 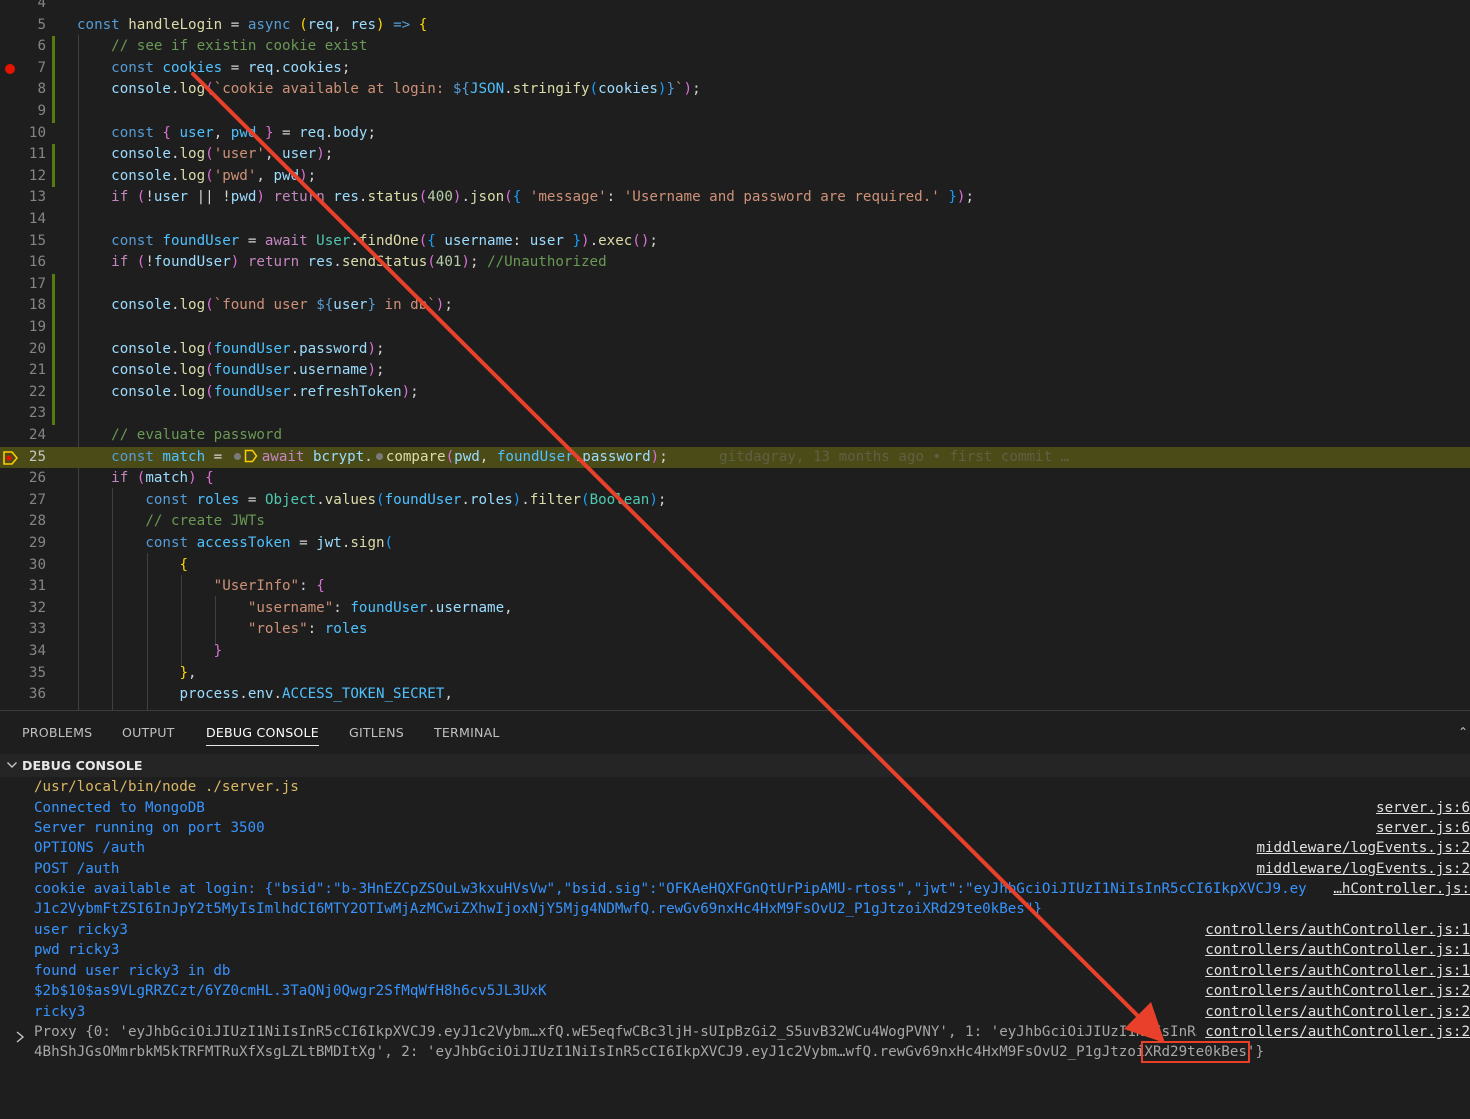 What do you see at coordinates (179, 436) in the screenshot?
I see `code-text: // evaluate password` at bounding box center [179, 436].